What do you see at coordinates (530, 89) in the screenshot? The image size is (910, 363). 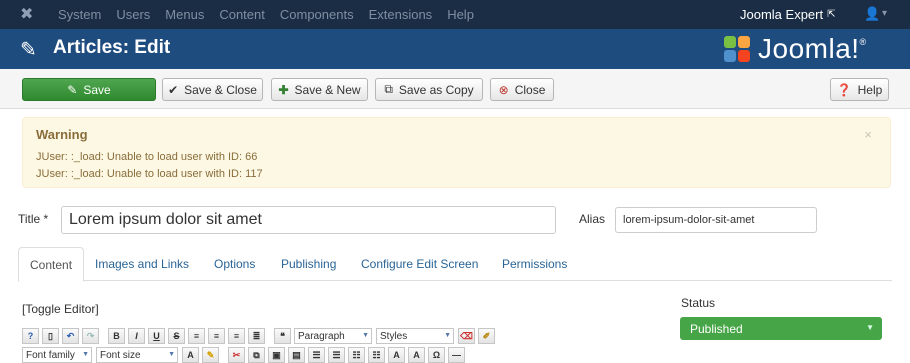 I see `close-label: Close` at bounding box center [530, 89].